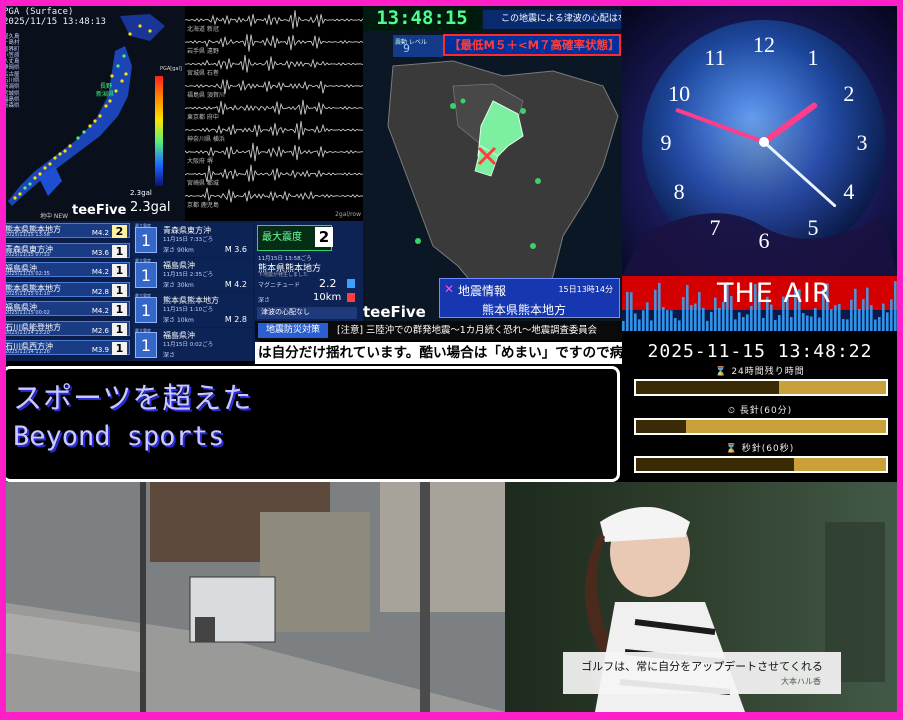 Image resolution: width=903 pixels, height=720 pixels. Describe the element at coordinates (193, 275) in the screenshot. I see `quake-detail-card: 最大震度 1 福島県沖 11月15日 2:35ごろ 深さ 30km M 4.2` at that location.